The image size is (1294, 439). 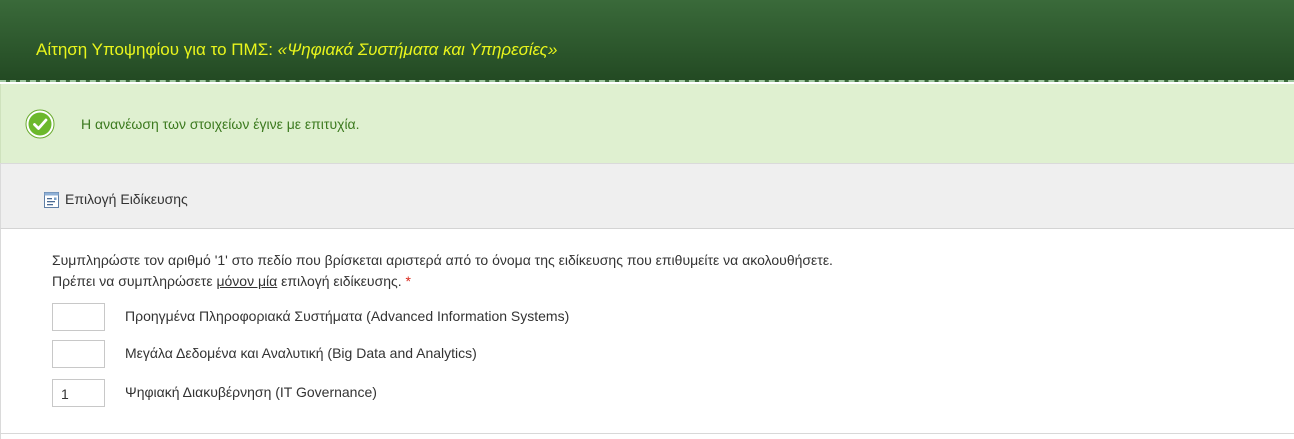 What do you see at coordinates (78, 393) in the screenshot?
I see `option-input-it-governance` at bounding box center [78, 393].